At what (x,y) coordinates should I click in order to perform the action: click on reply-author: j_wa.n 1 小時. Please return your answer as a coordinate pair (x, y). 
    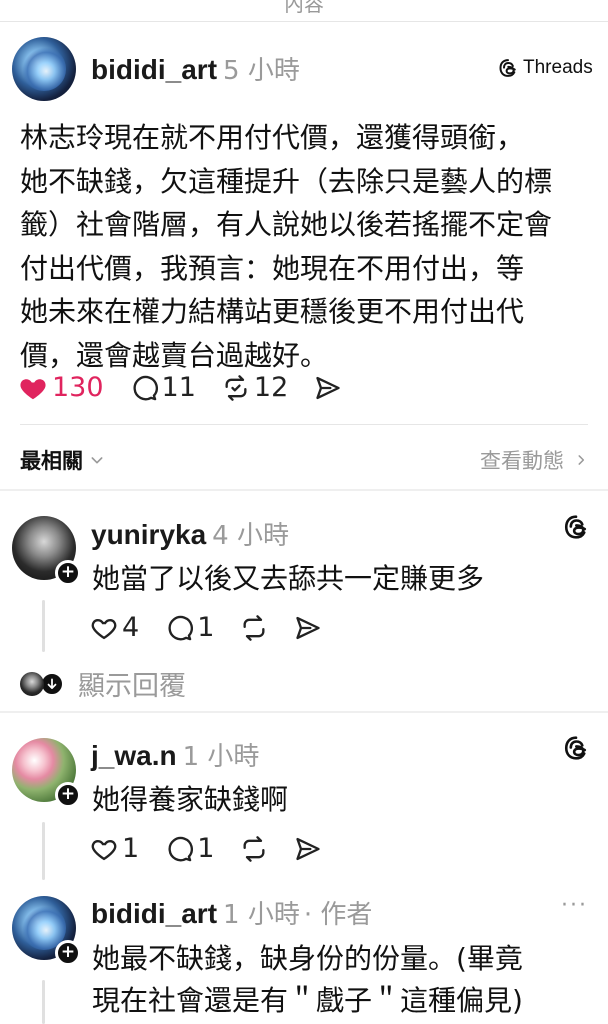
    Looking at the image, I should click on (175, 754).